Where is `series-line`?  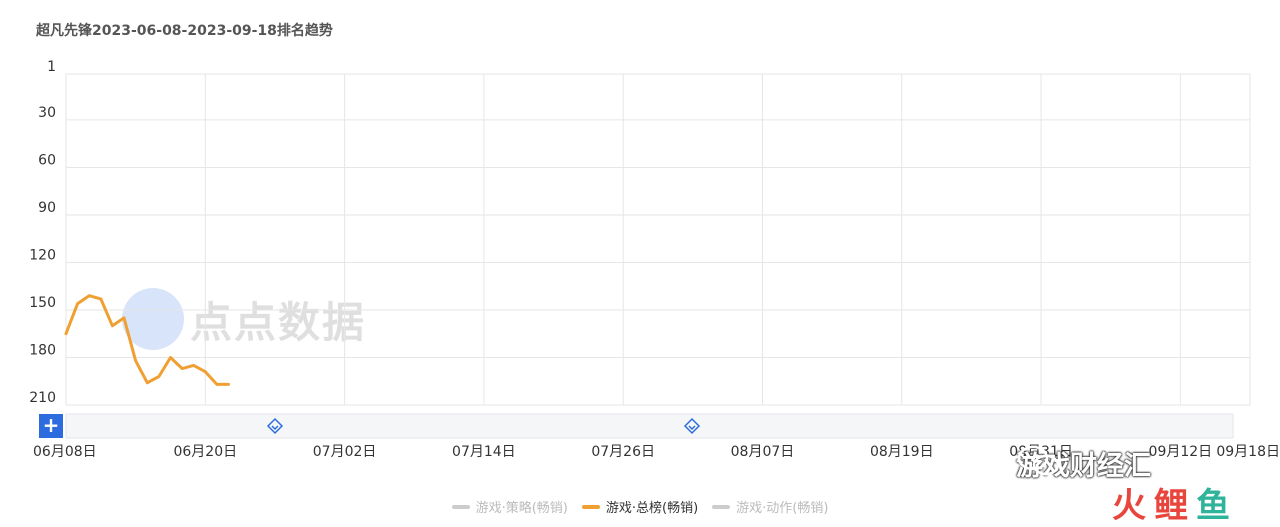
series-line is located at coordinates (147, 340).